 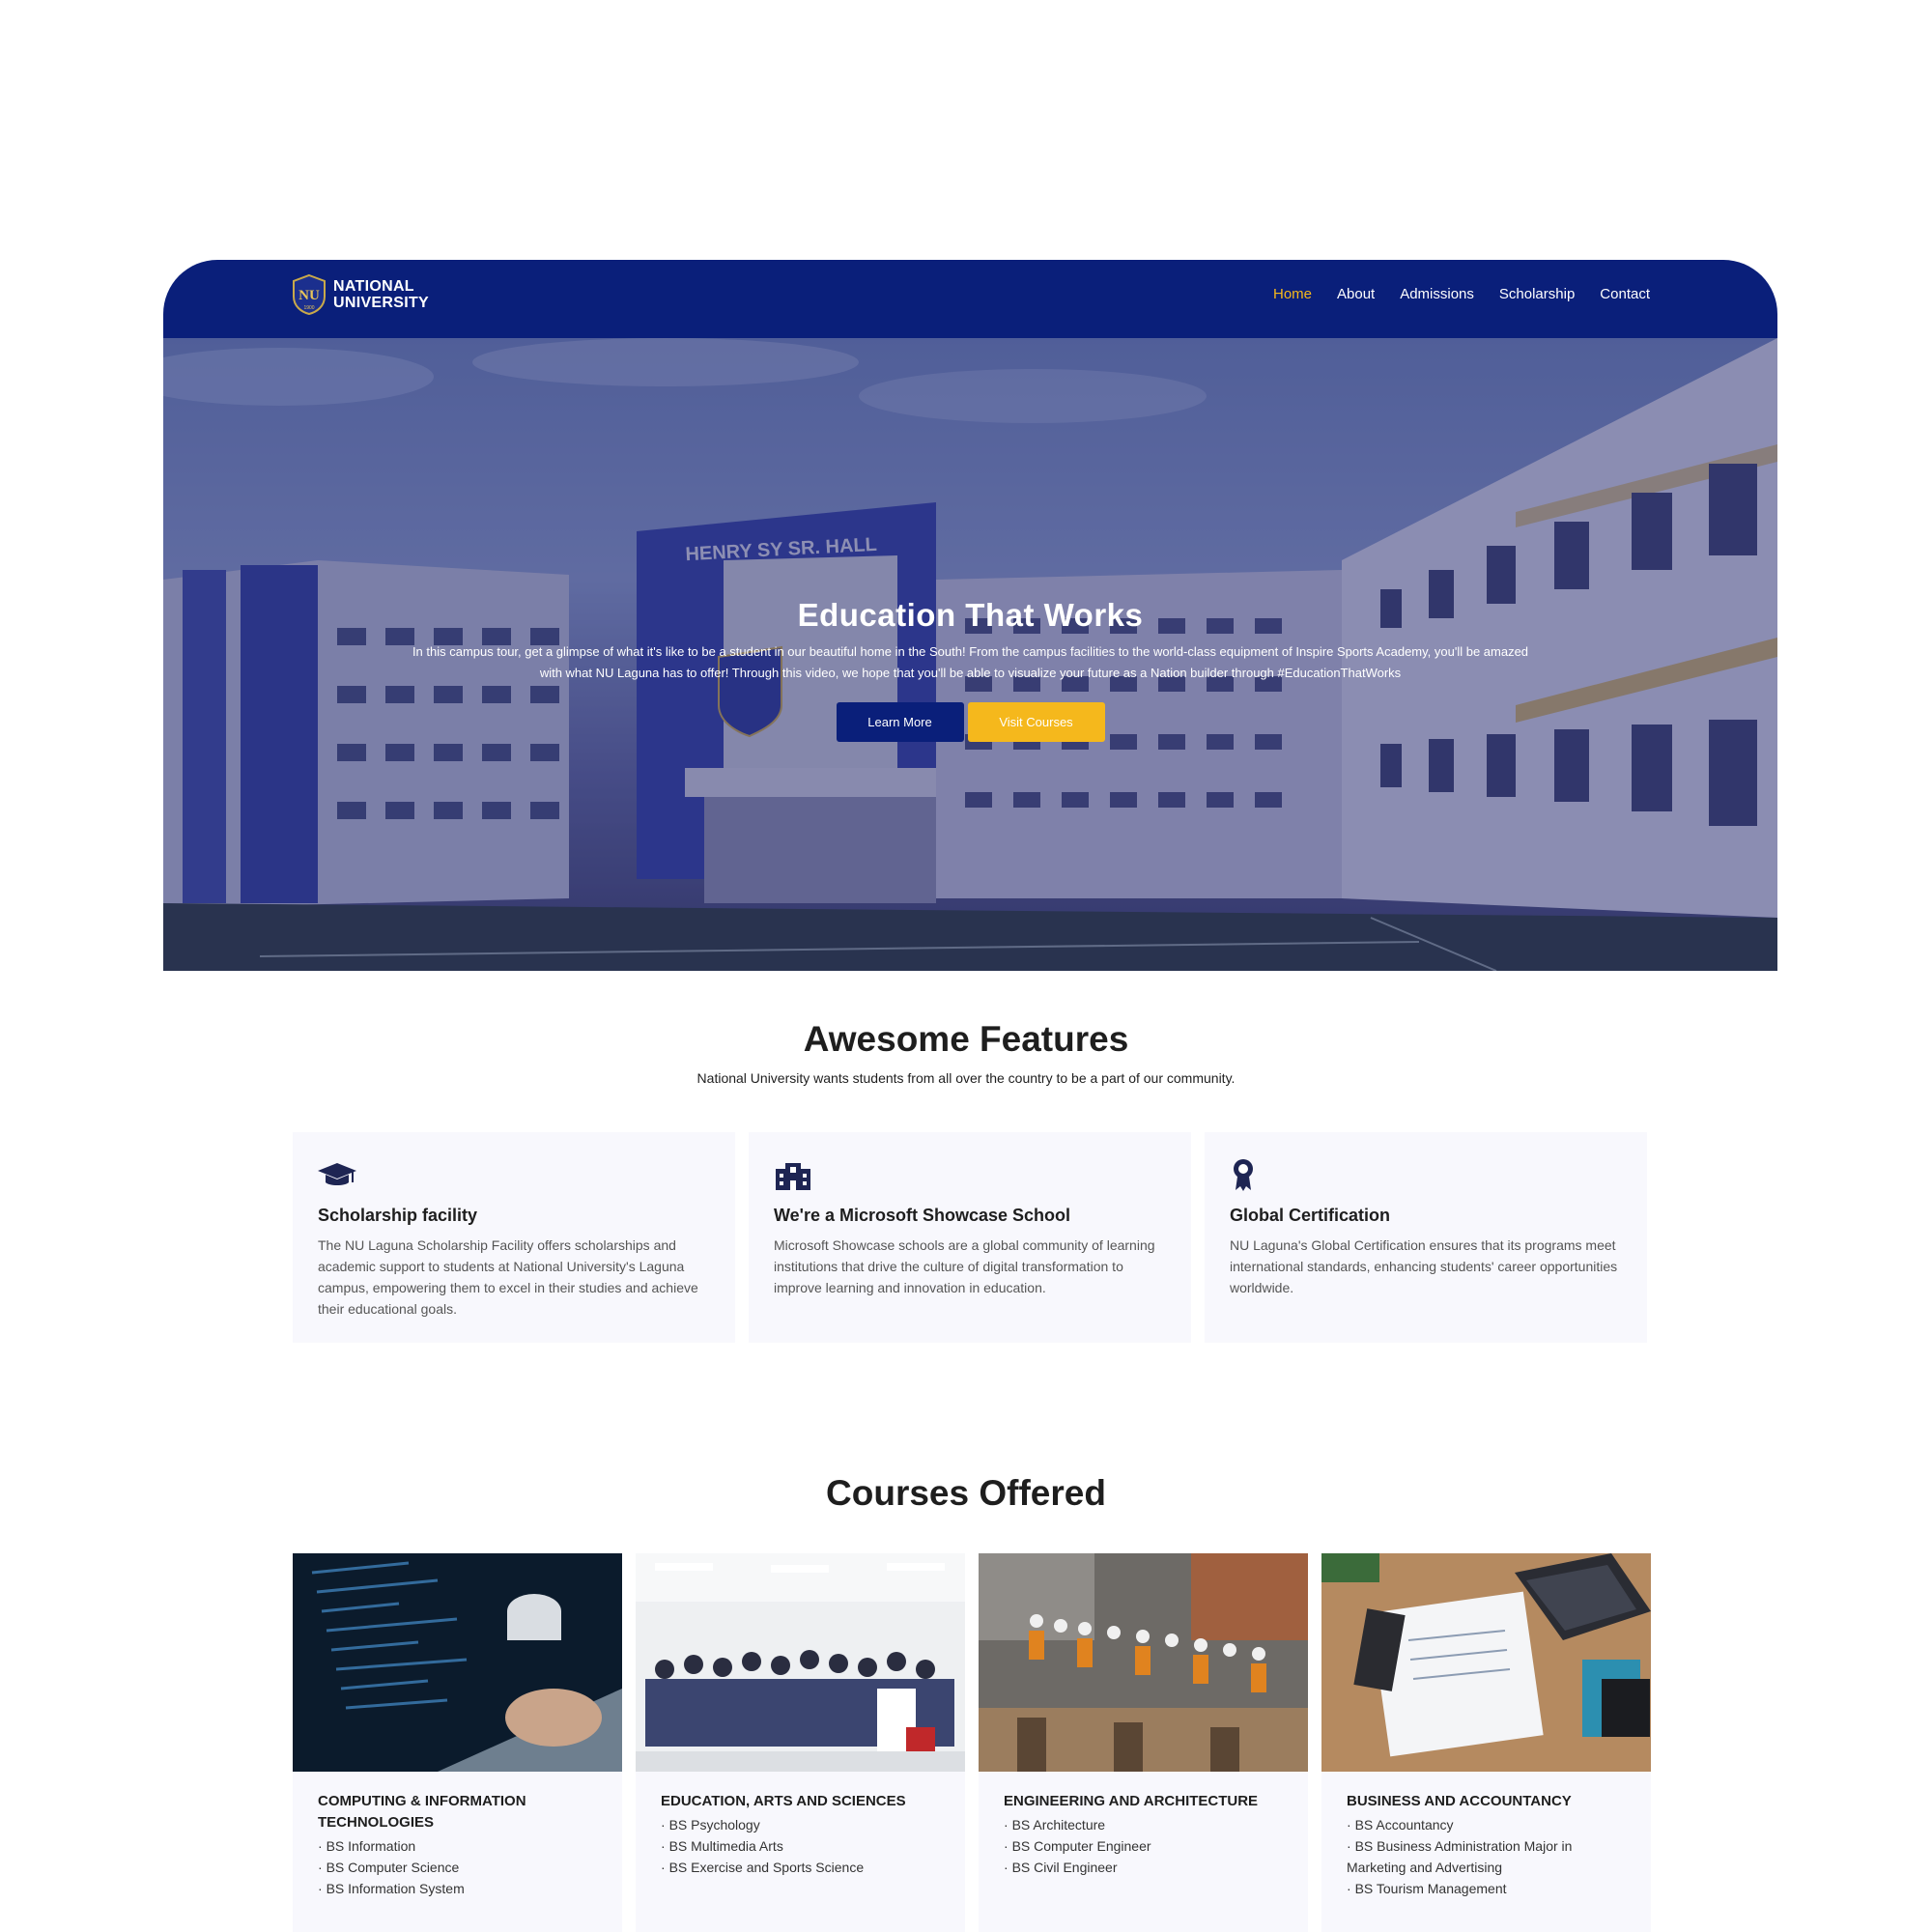 I want to click on course-title: EDUCATION, ARTS AND SCIENCES, so click(x=783, y=1801).